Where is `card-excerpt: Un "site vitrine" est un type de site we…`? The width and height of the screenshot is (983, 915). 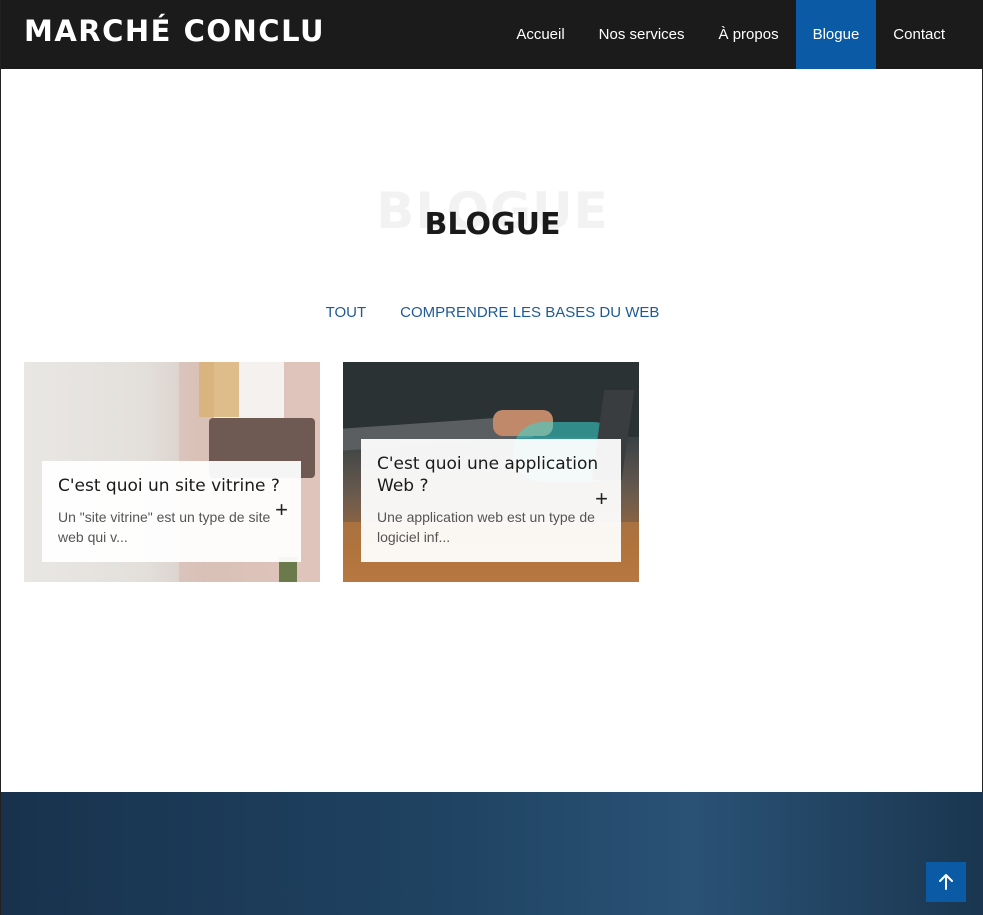
card-excerpt: Un "site vitrine" est un type de site we… is located at coordinates (164, 527).